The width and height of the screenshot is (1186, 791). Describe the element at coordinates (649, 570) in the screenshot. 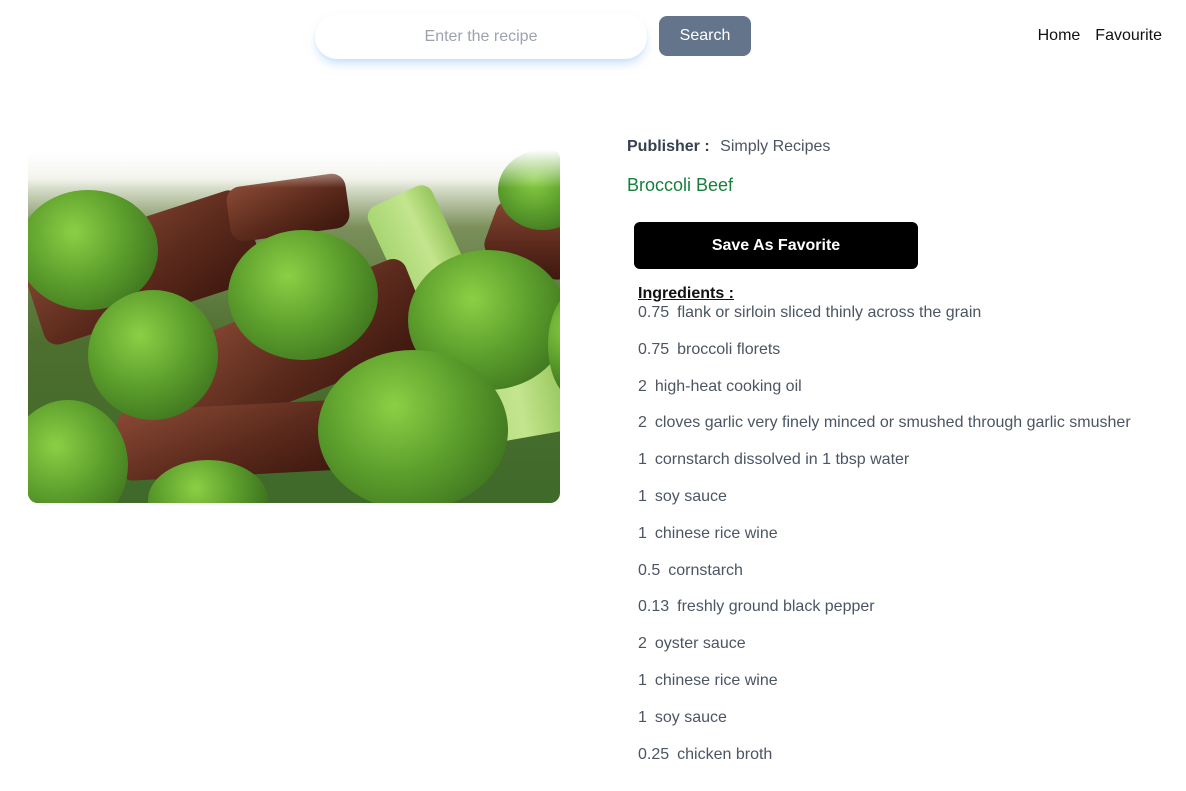

I see `ingredient-quantity: 0.5` at that location.